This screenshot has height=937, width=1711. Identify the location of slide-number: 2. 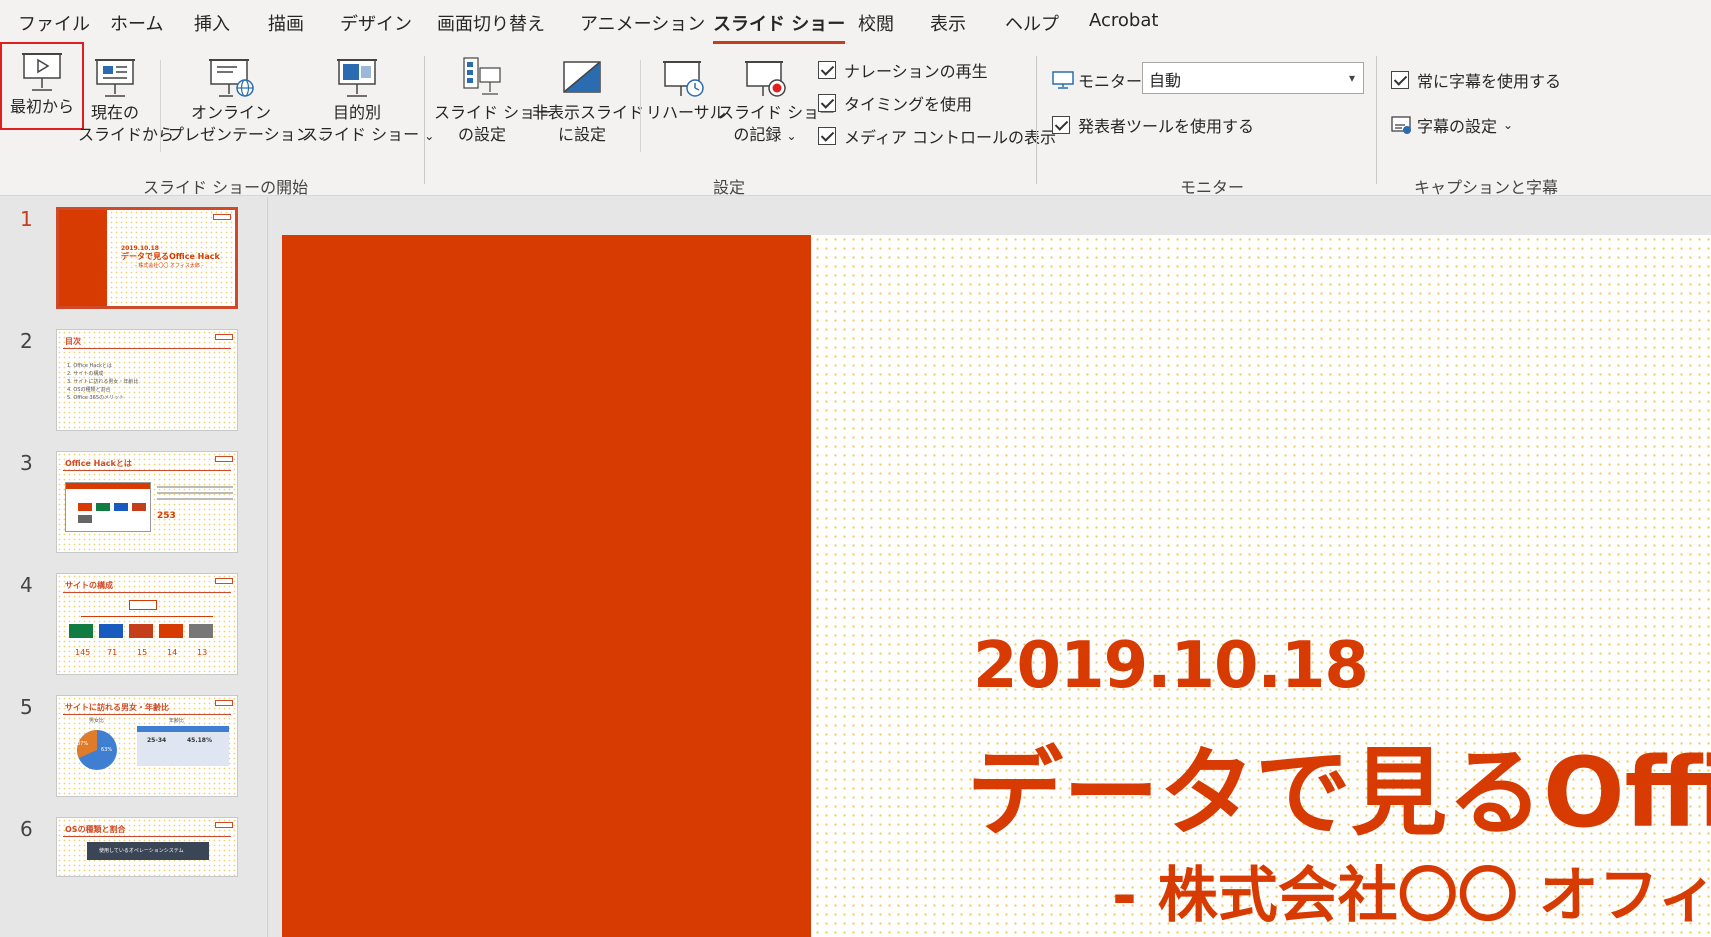
(26, 341).